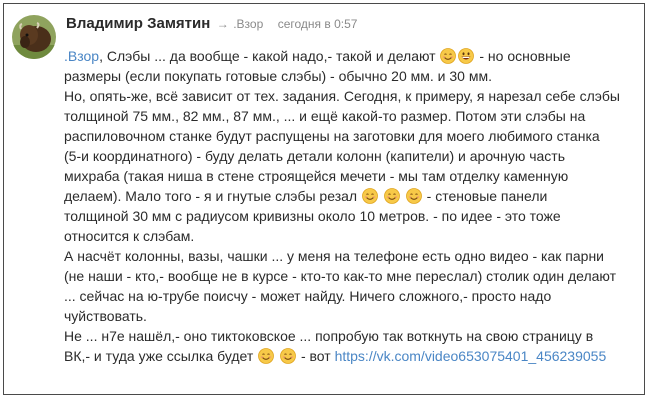 The width and height of the screenshot is (650, 400). Describe the element at coordinates (222, 24) in the screenshot. I see `reply-arrow-icon: →` at that location.